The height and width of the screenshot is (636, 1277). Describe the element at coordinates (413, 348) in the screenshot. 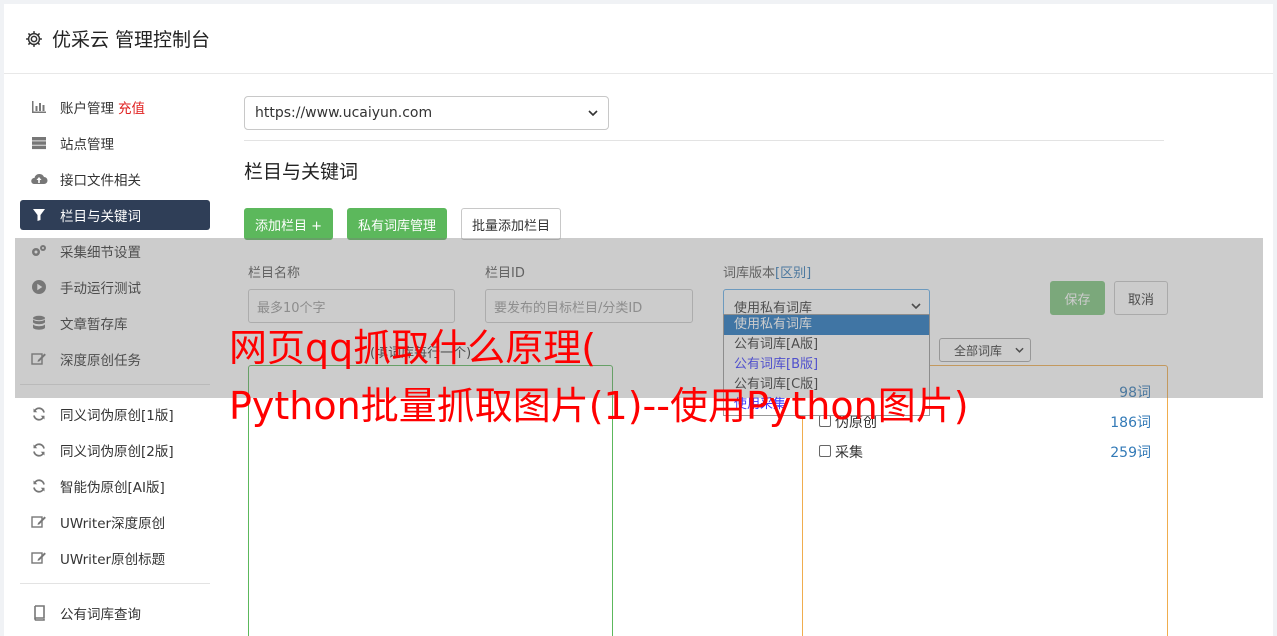

I see `headline-line-1: 网页qq抓取什么原理(` at that location.